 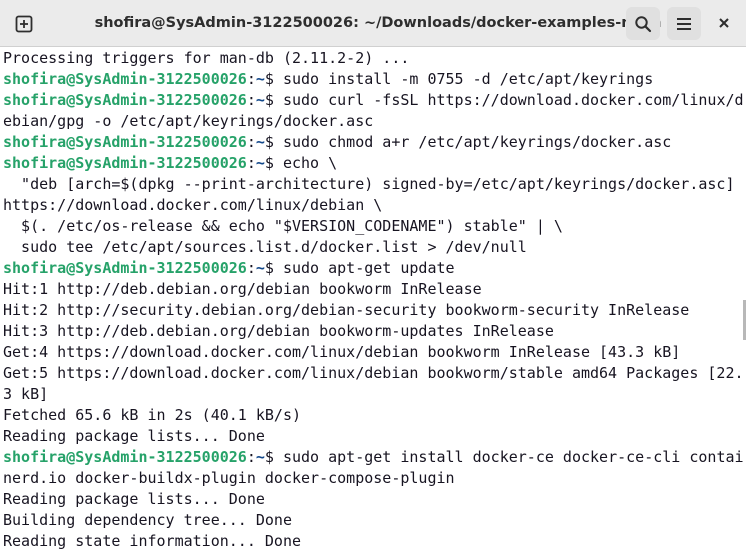 I want to click on search-button, so click(x=643, y=23).